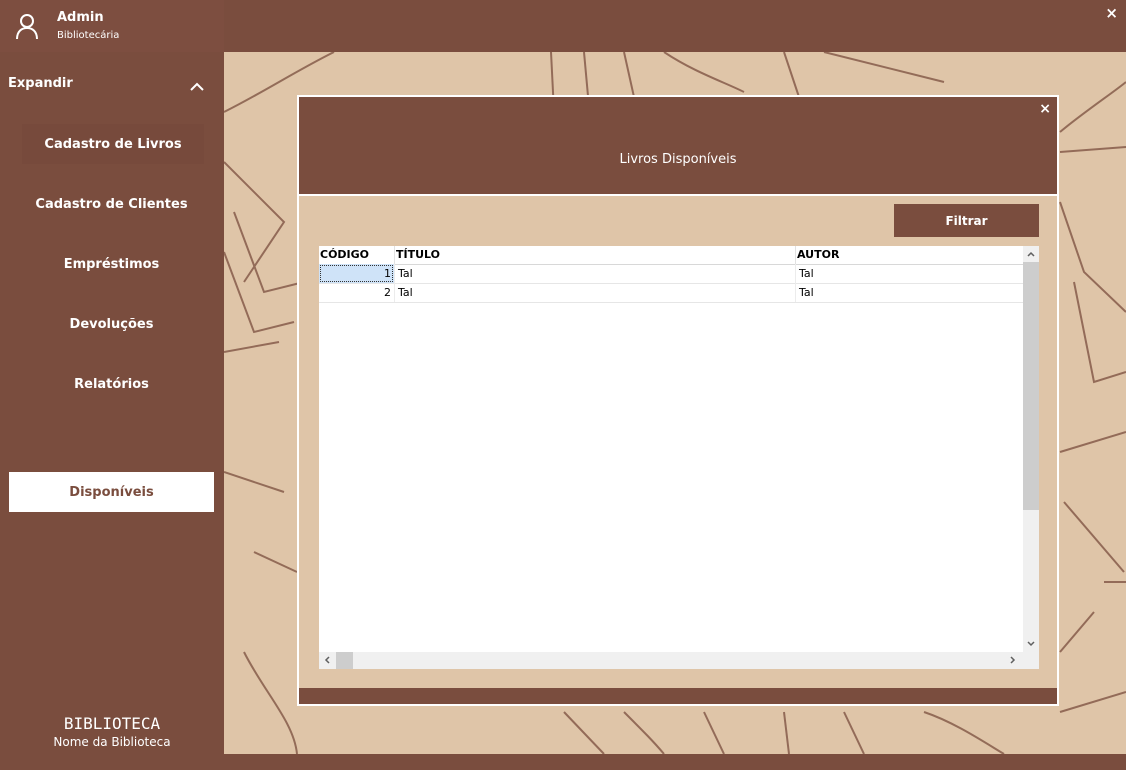 The width and height of the screenshot is (1126, 770). I want to click on horizontal-scrollbar, so click(671, 660).